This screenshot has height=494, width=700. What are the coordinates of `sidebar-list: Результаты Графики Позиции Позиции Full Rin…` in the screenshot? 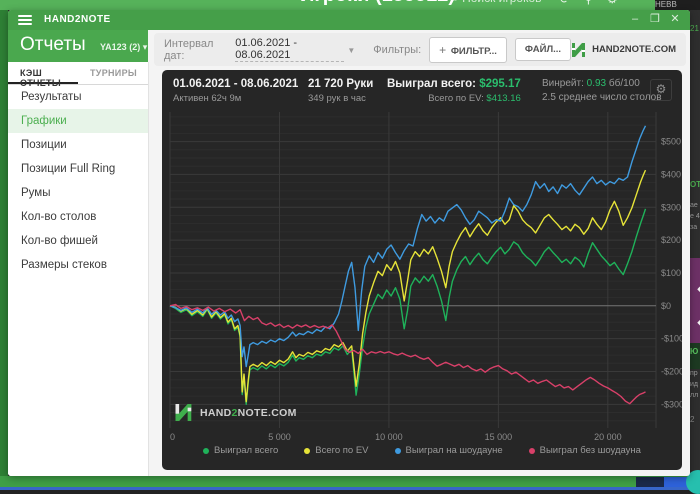 It's located at (78, 181).